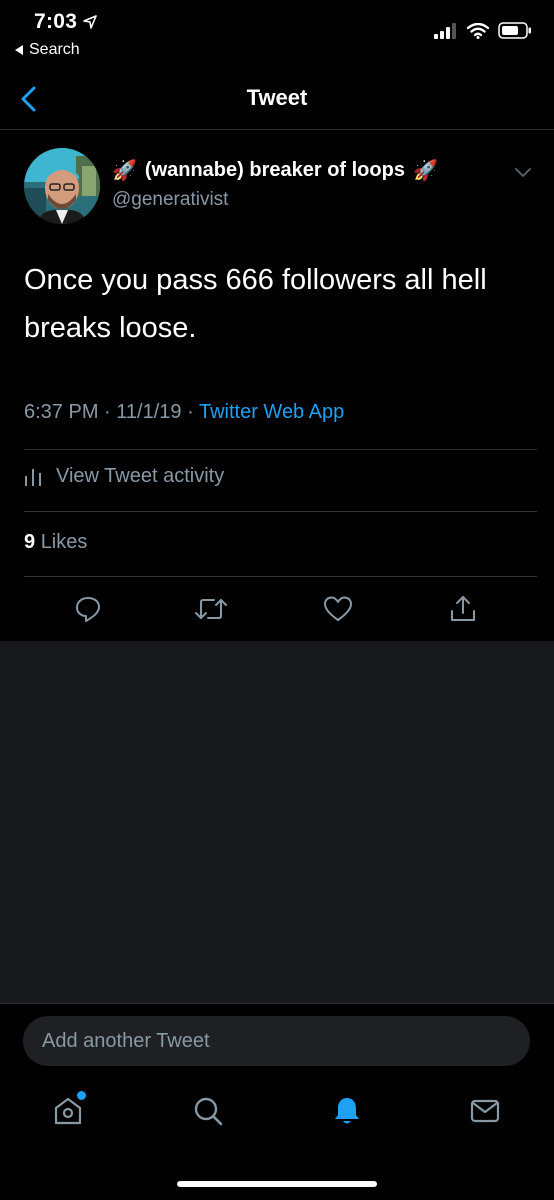 The image size is (554, 1200). I want to click on user-handle: @generativist, so click(170, 200).